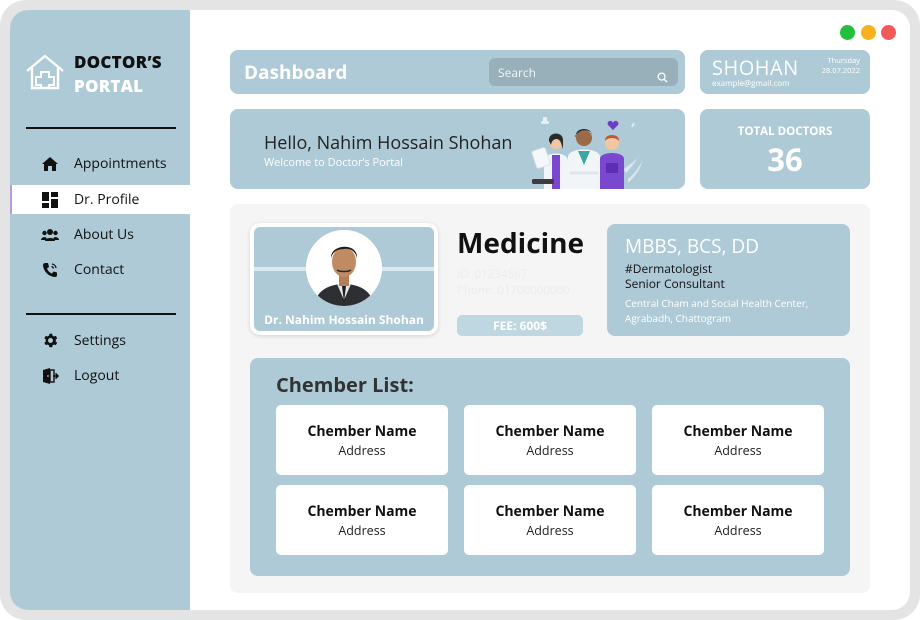  What do you see at coordinates (344, 319) in the screenshot?
I see `doctor-name: Dr. Nahim Hossain Shohan` at bounding box center [344, 319].